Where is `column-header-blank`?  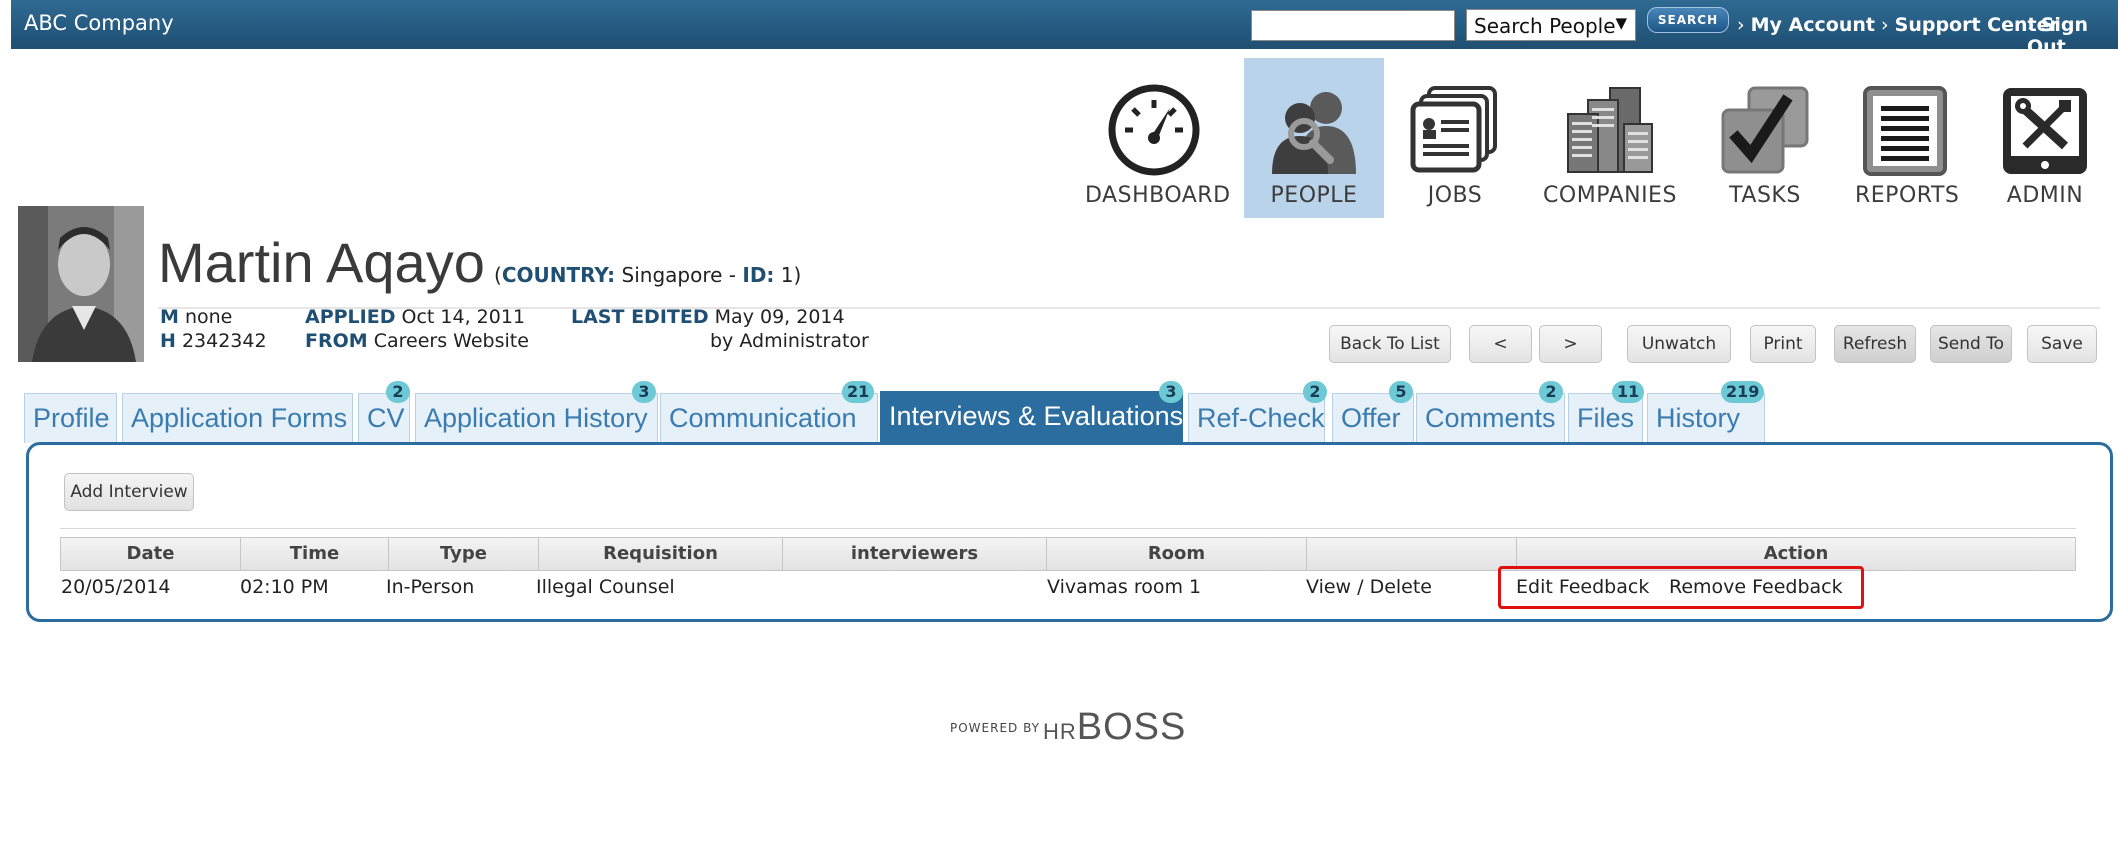 column-header-blank is located at coordinates (1412, 554).